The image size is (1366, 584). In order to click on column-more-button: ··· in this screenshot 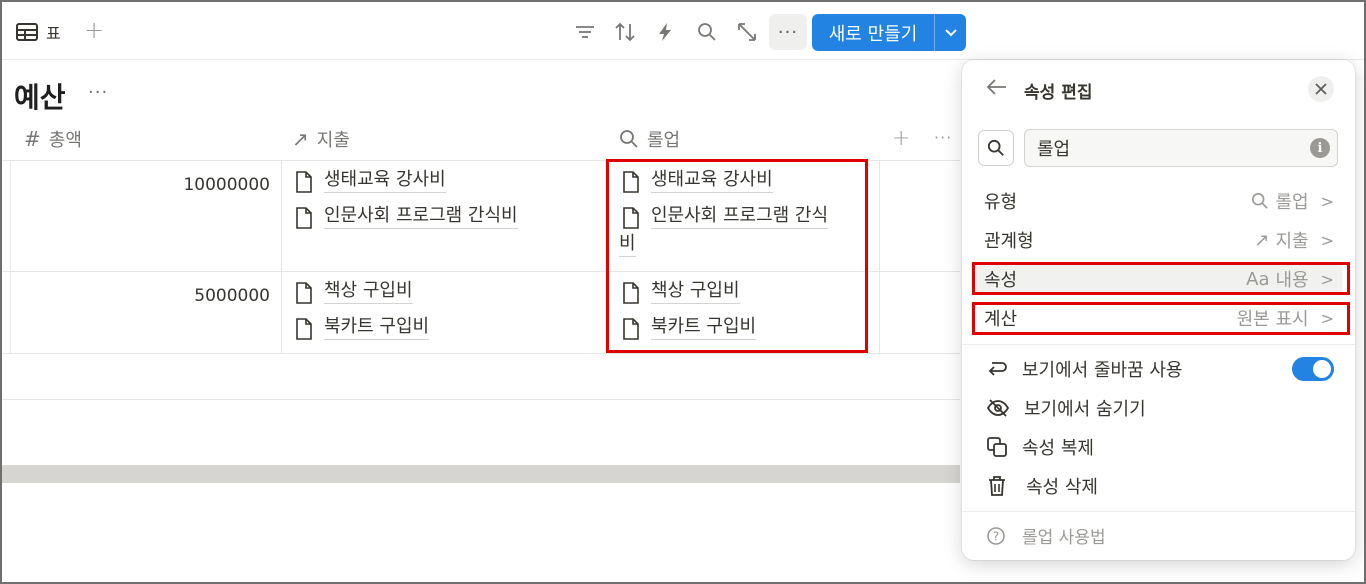, I will do `click(943, 137)`.